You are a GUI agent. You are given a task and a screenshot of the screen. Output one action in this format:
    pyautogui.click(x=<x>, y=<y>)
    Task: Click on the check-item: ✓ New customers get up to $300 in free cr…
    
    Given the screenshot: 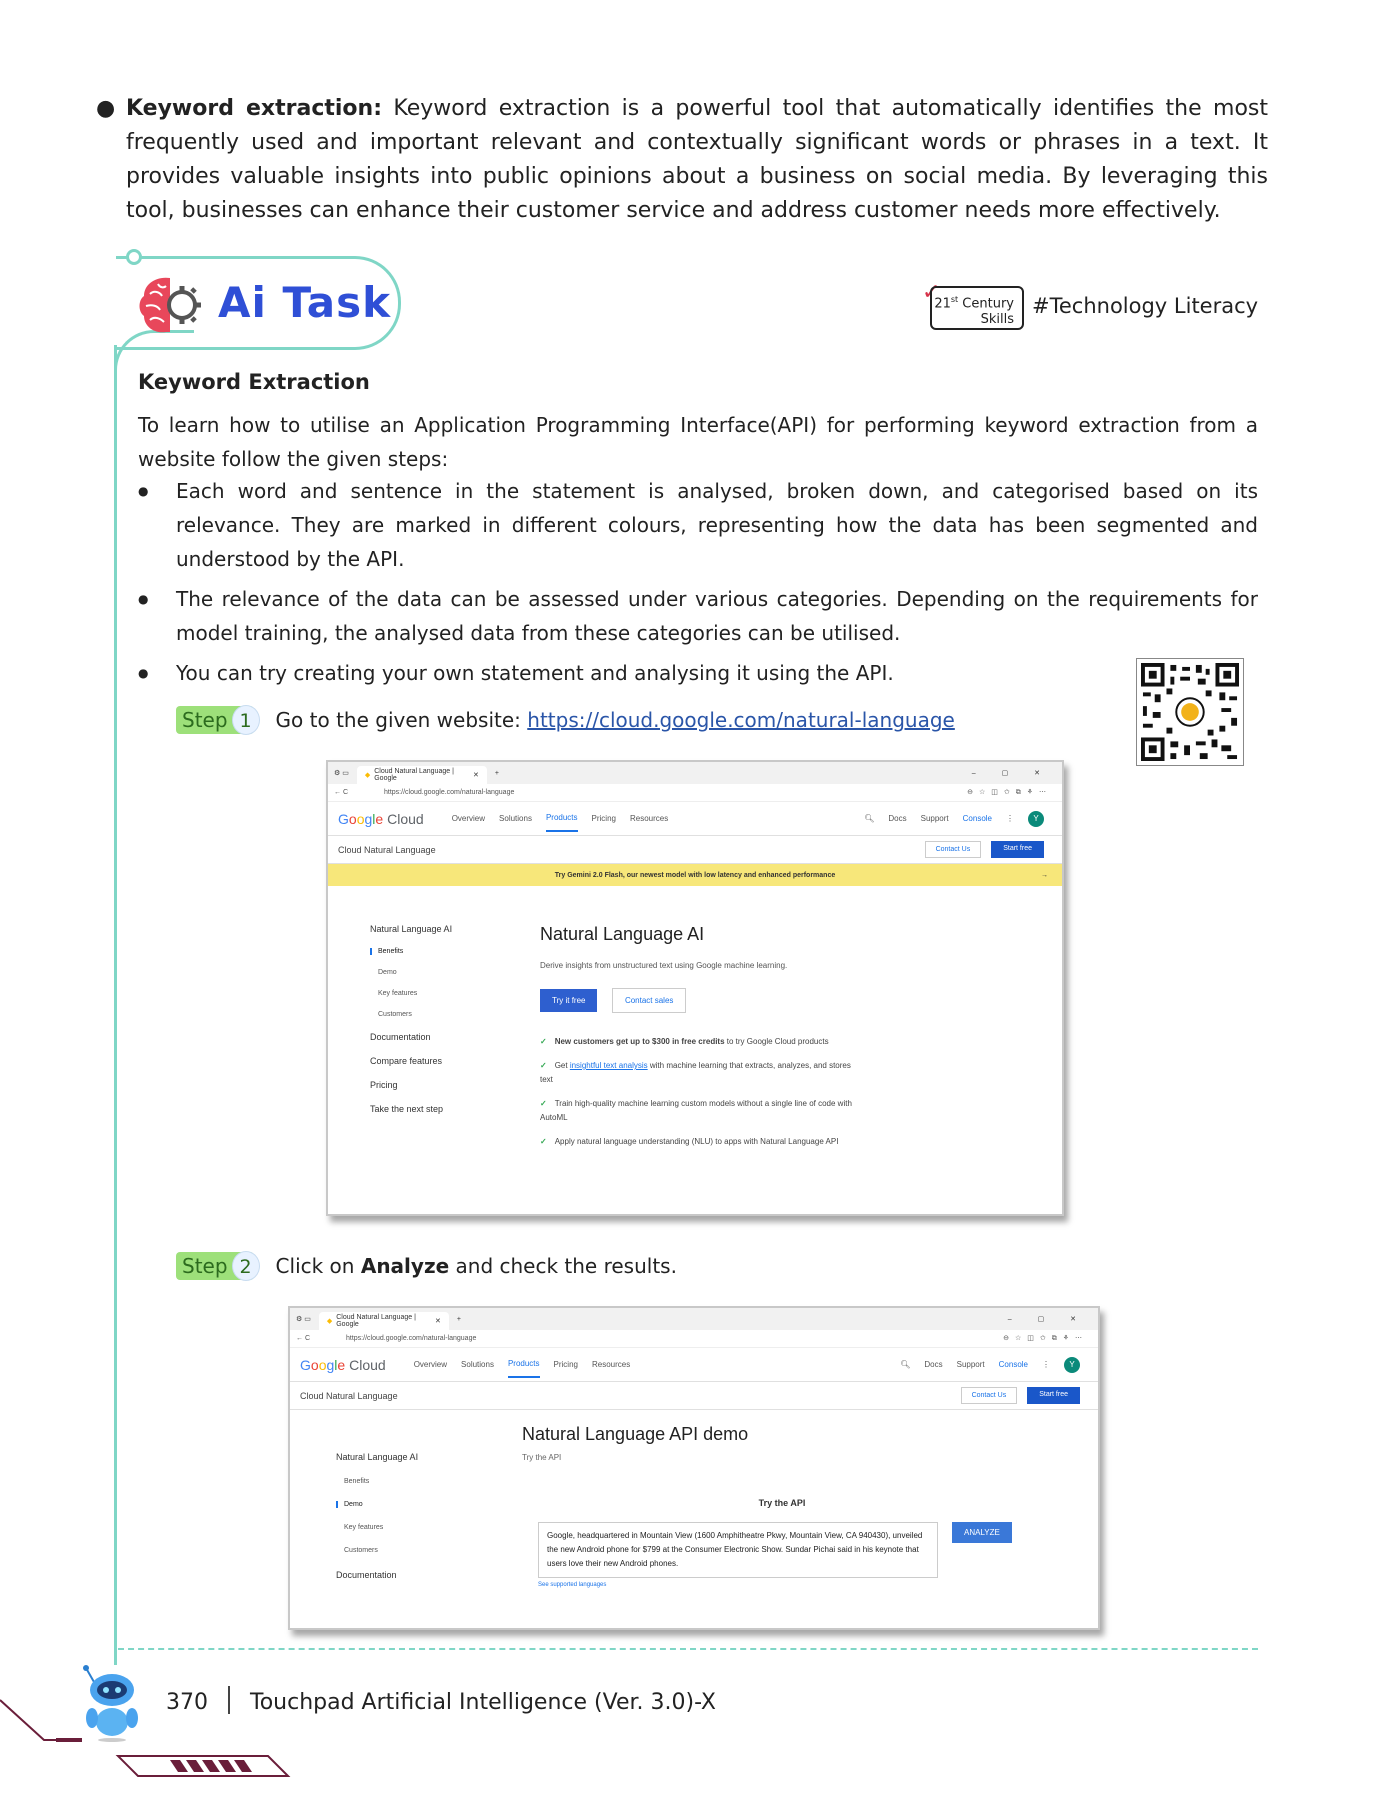 What is the action you would take?
    pyautogui.click(x=684, y=1041)
    